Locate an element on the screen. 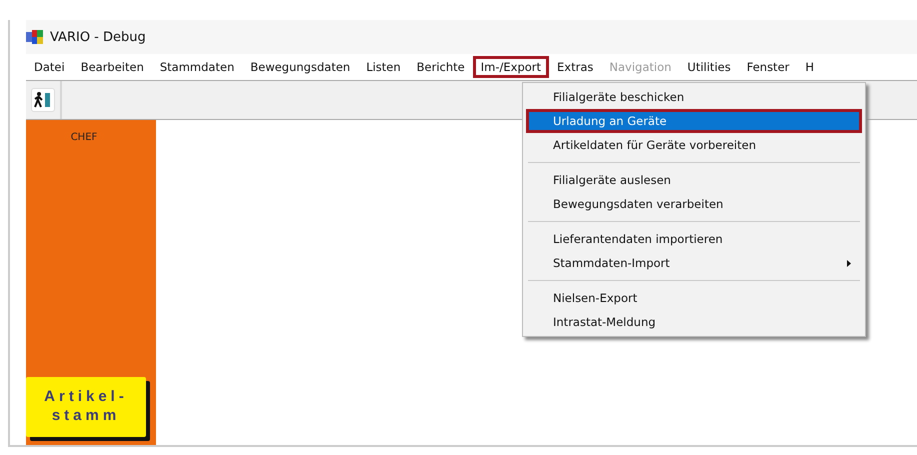 Image resolution: width=917 pixels, height=455 pixels. window-title: VARIO - Debug is located at coordinates (98, 37).